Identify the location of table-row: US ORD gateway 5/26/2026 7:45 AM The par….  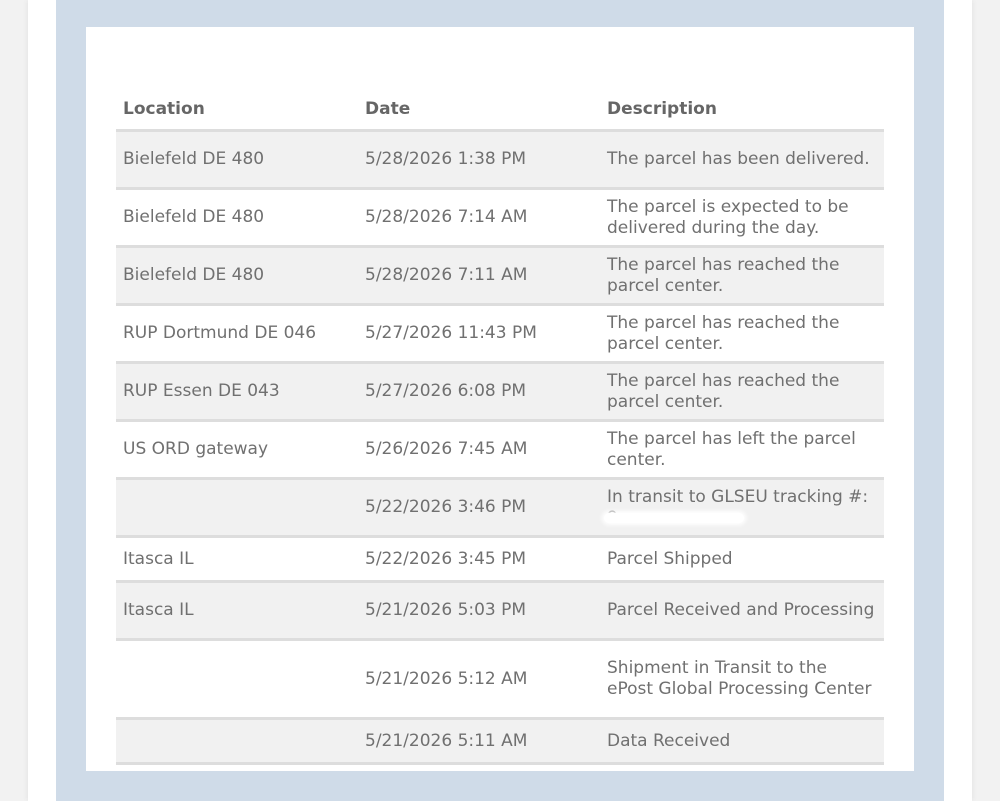
(500, 450).